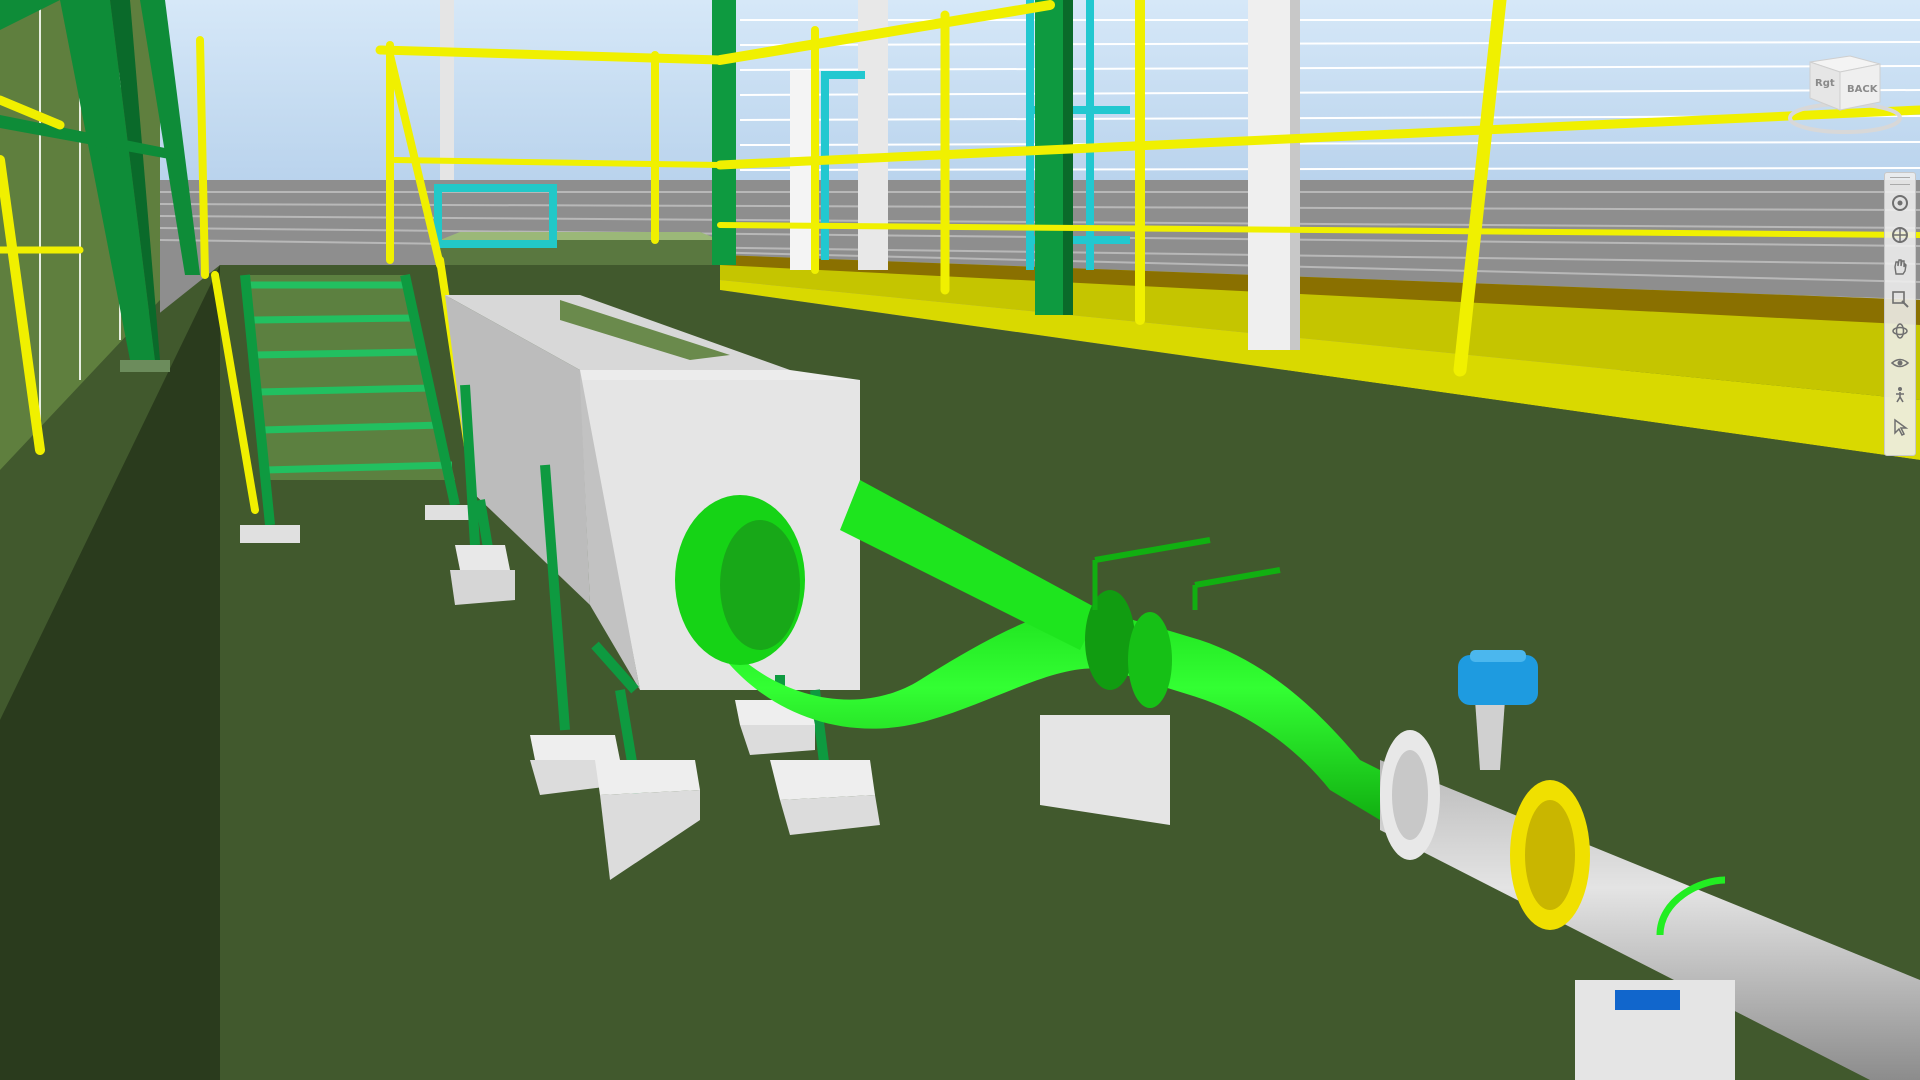  I want to click on viewcube-side-label: Rgt, so click(1825, 83).